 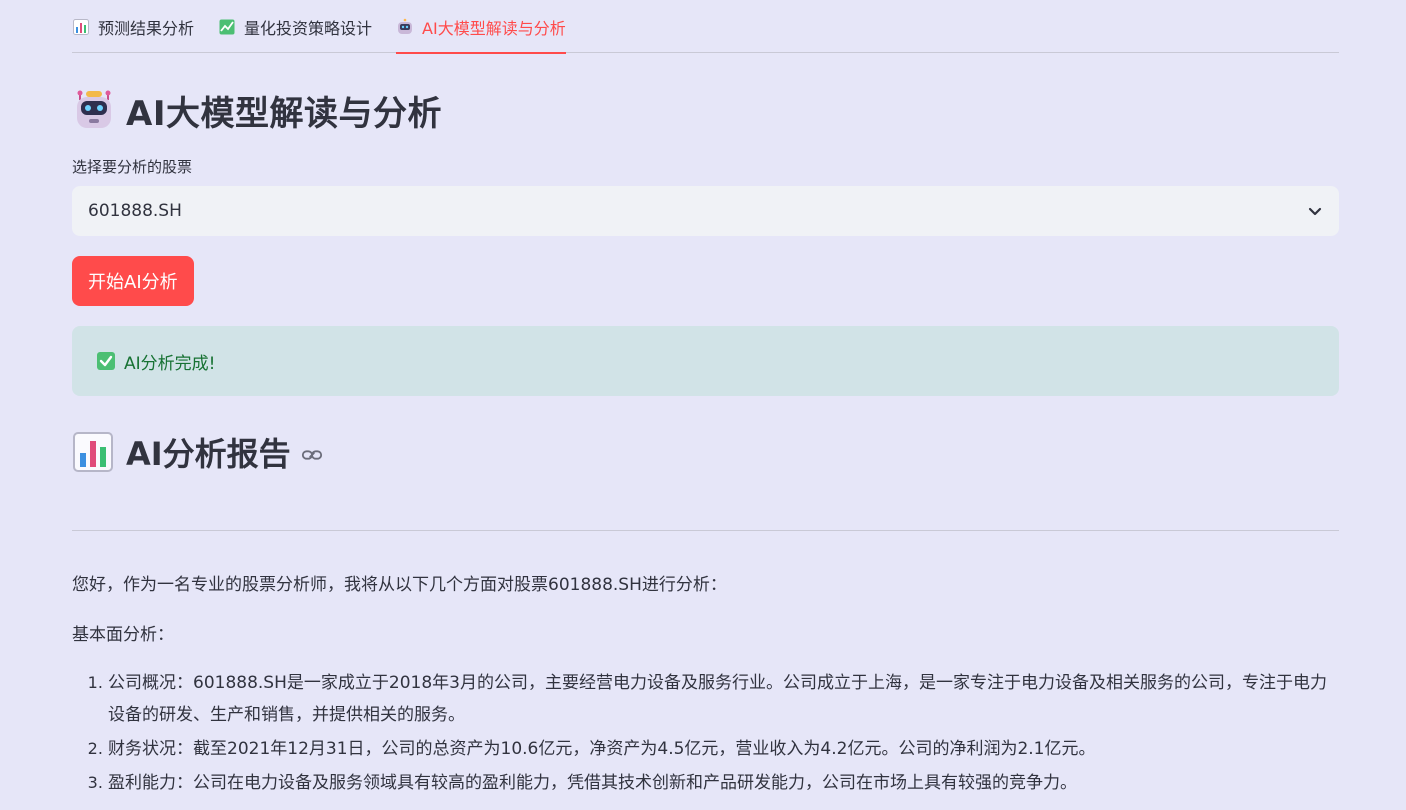 I want to click on chevron-down-icon, so click(x=1315, y=211).